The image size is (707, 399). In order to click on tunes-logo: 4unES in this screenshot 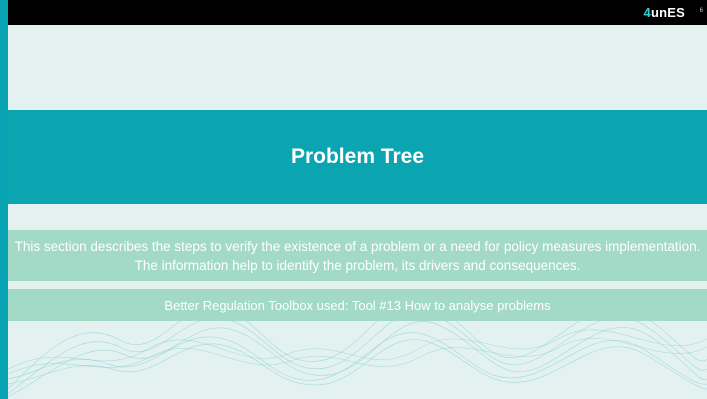, I will do `click(664, 12)`.